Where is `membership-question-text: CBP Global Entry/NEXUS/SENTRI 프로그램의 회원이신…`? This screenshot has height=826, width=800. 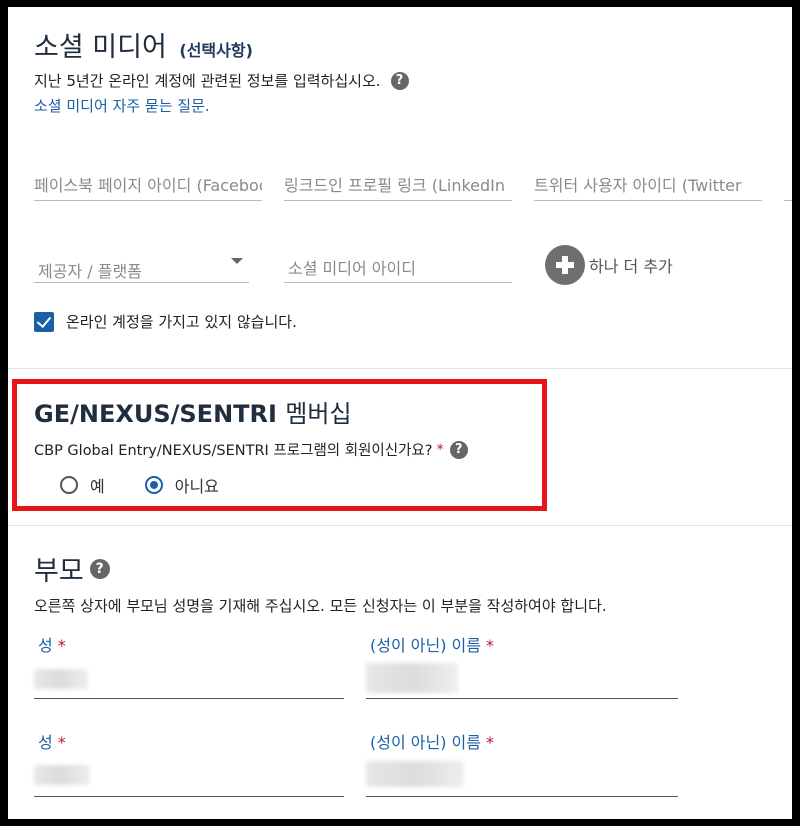 membership-question-text: CBP Global Entry/NEXUS/SENTRI 프로그램의 회원이신… is located at coordinates (233, 451).